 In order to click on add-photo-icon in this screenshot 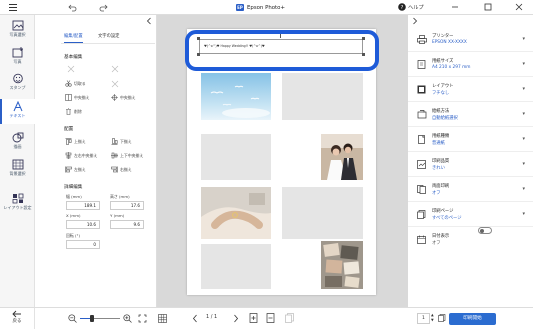, I will do `click(17, 52)`.